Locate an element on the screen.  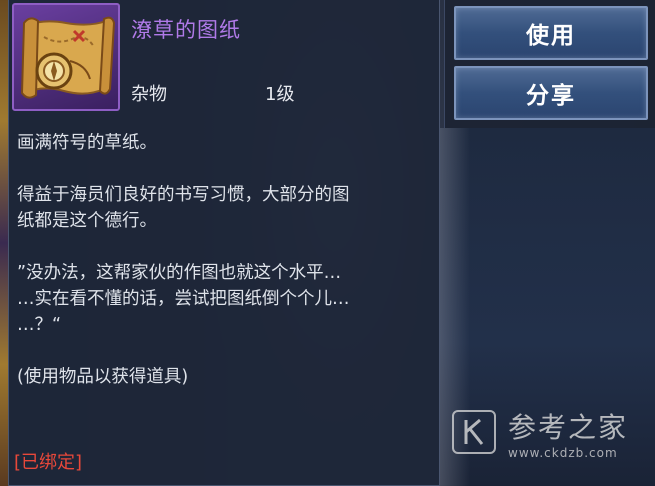
watermark: 参考之家 www.ckdzb.com is located at coordinates (552, 436).